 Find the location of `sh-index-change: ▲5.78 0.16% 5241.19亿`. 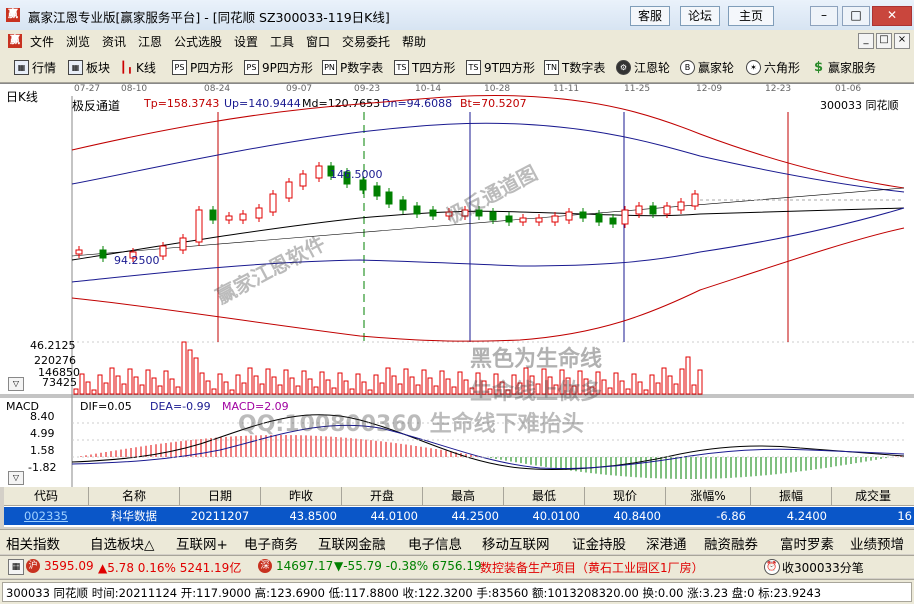

sh-index-change: ▲5.78 0.16% 5241.19亿 is located at coordinates (170, 568).